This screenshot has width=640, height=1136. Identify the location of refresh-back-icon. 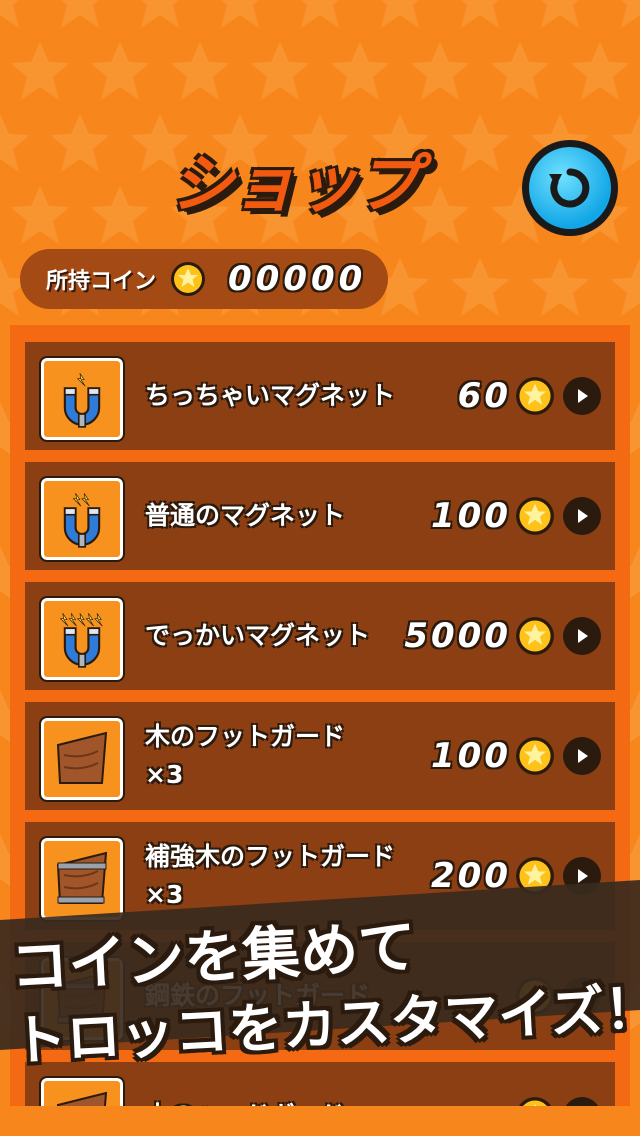
(569, 188).